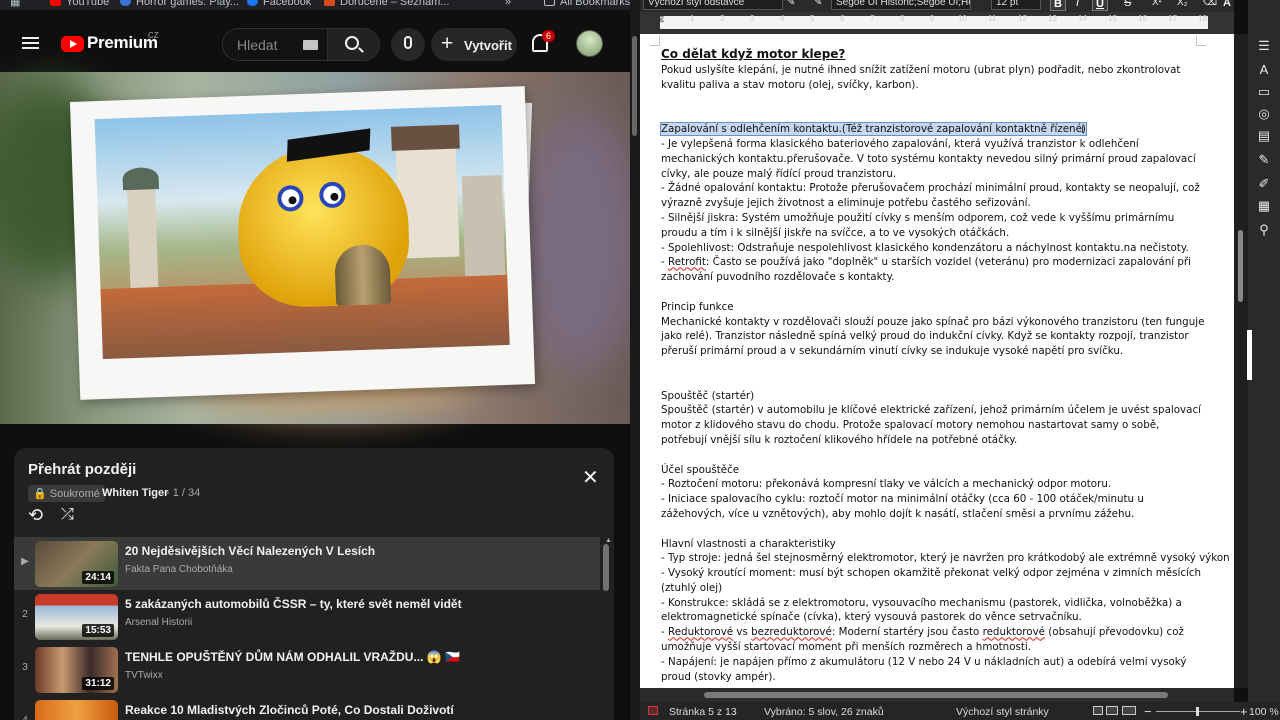 This screenshot has width=1280, height=720. Describe the element at coordinates (818, 4) in the screenshot. I see `new-style-icon: ✎` at that location.